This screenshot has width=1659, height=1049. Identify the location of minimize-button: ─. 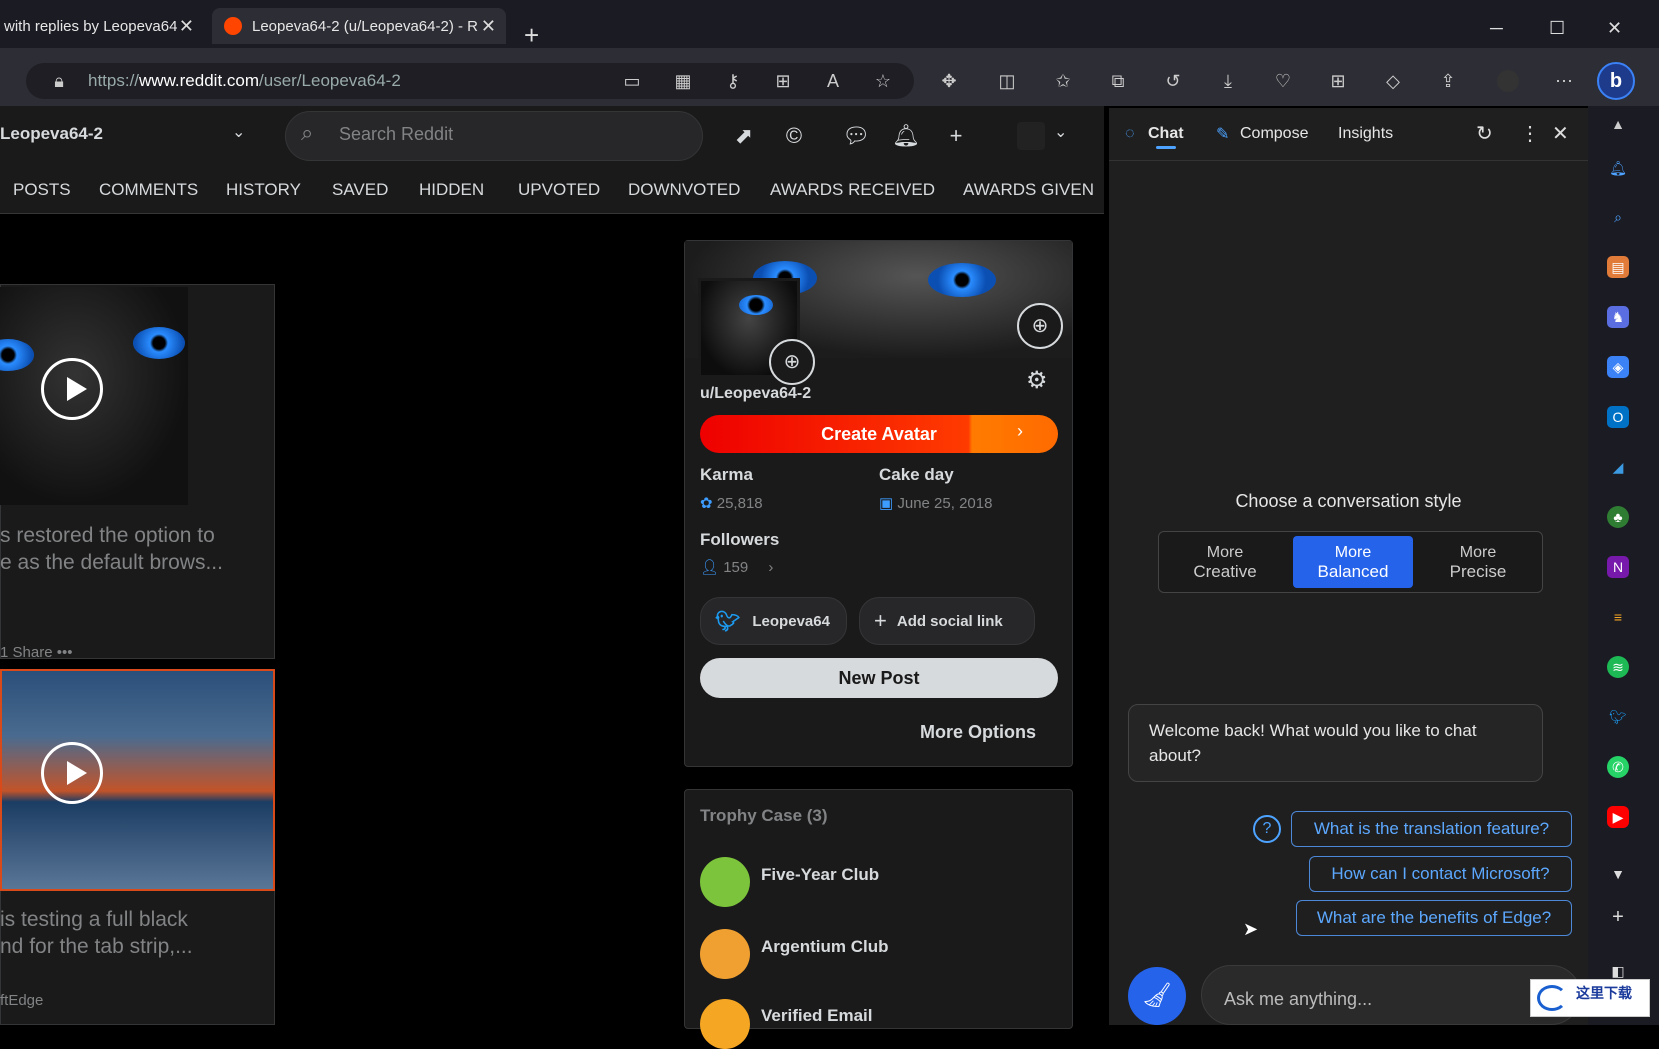
(1496, 28).